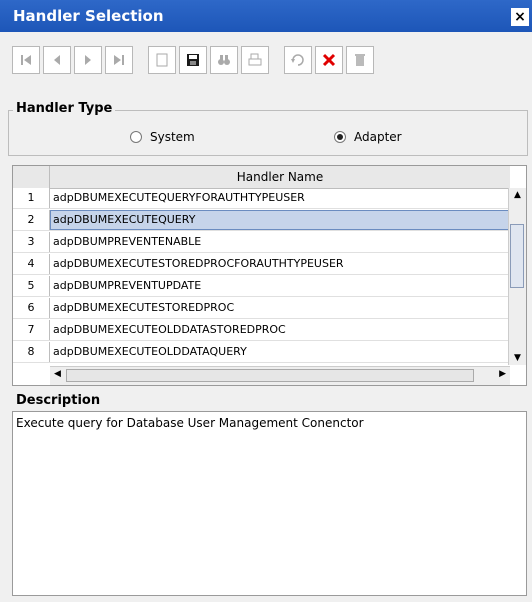 The height and width of the screenshot is (602, 532). I want to click on radio-system-label: System, so click(172, 137).